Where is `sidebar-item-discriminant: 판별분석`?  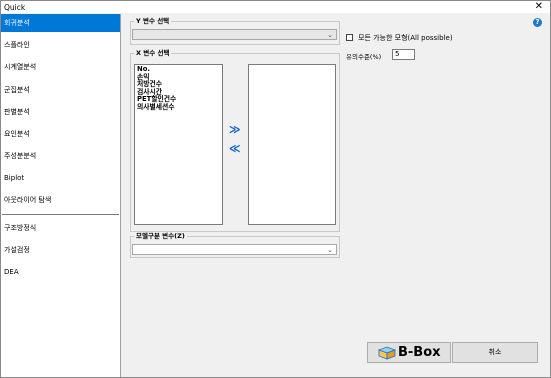 sidebar-item-discriminant: 판별분석 is located at coordinates (60, 112).